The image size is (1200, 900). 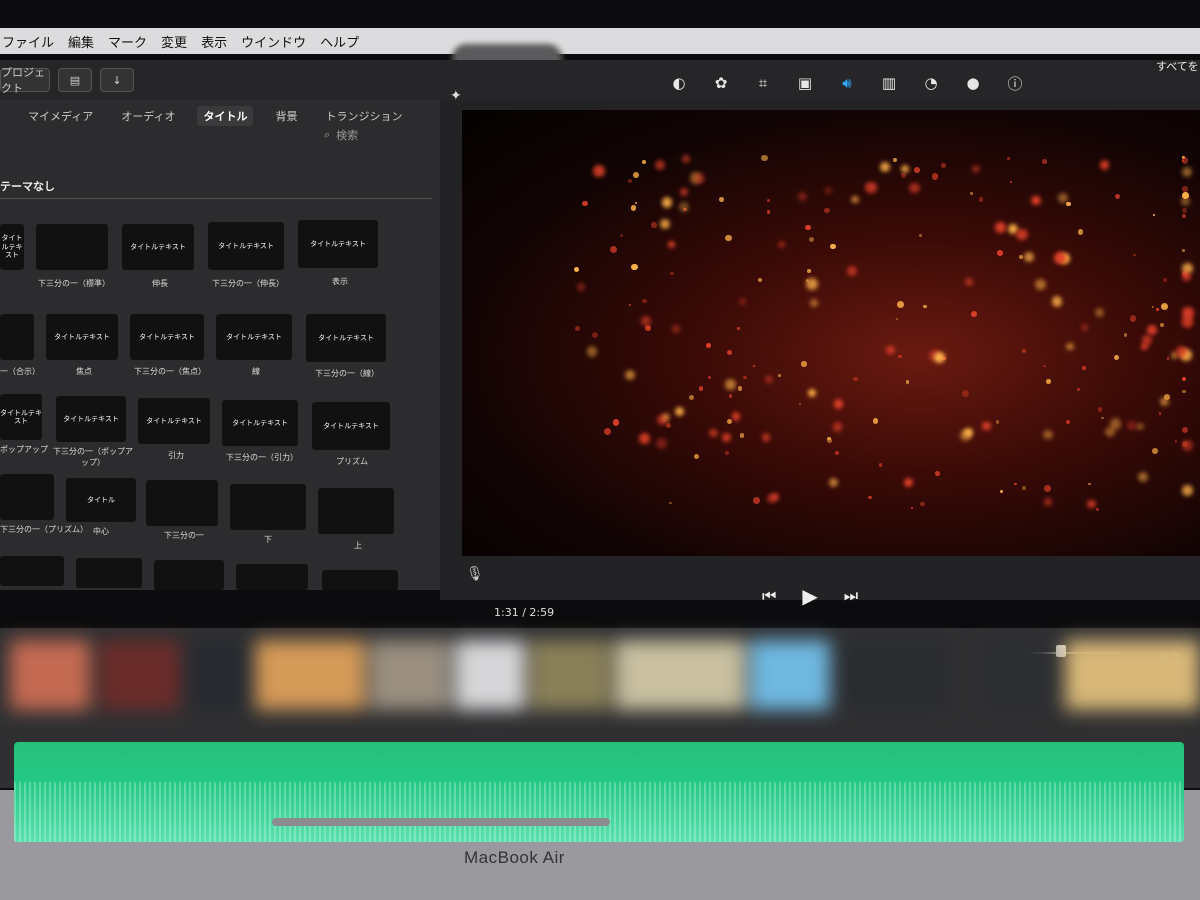 I want to click on stabilization-icon: ▣, so click(x=805, y=83).